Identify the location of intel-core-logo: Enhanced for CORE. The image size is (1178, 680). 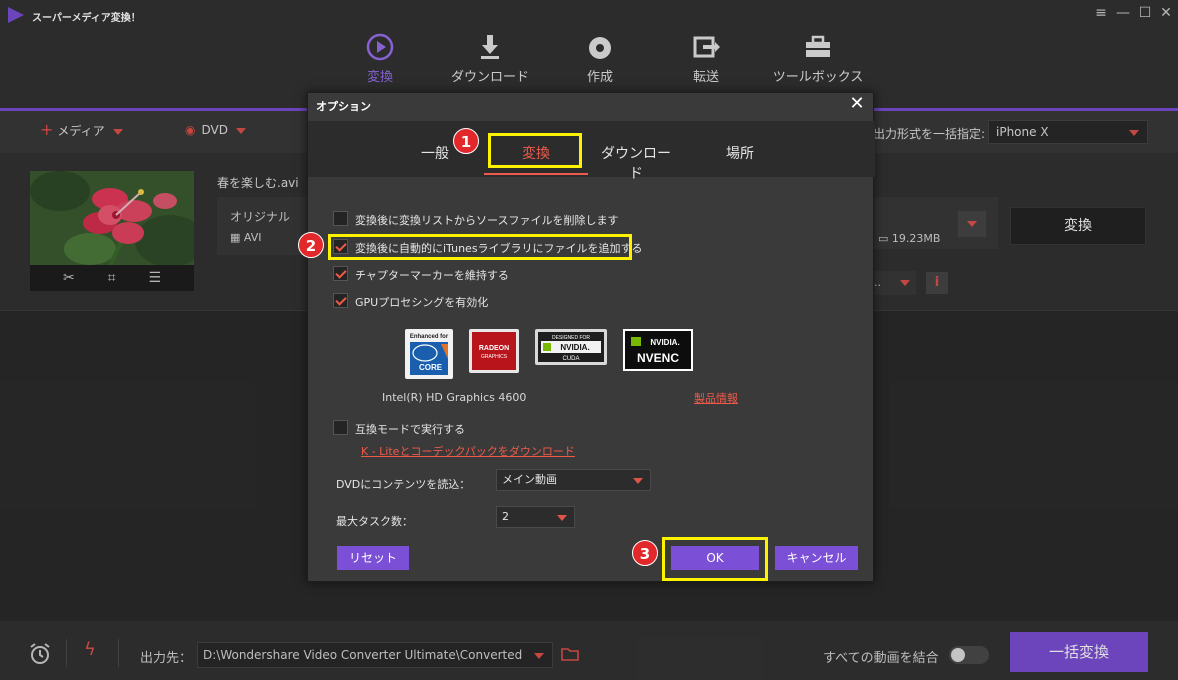
(429, 354).